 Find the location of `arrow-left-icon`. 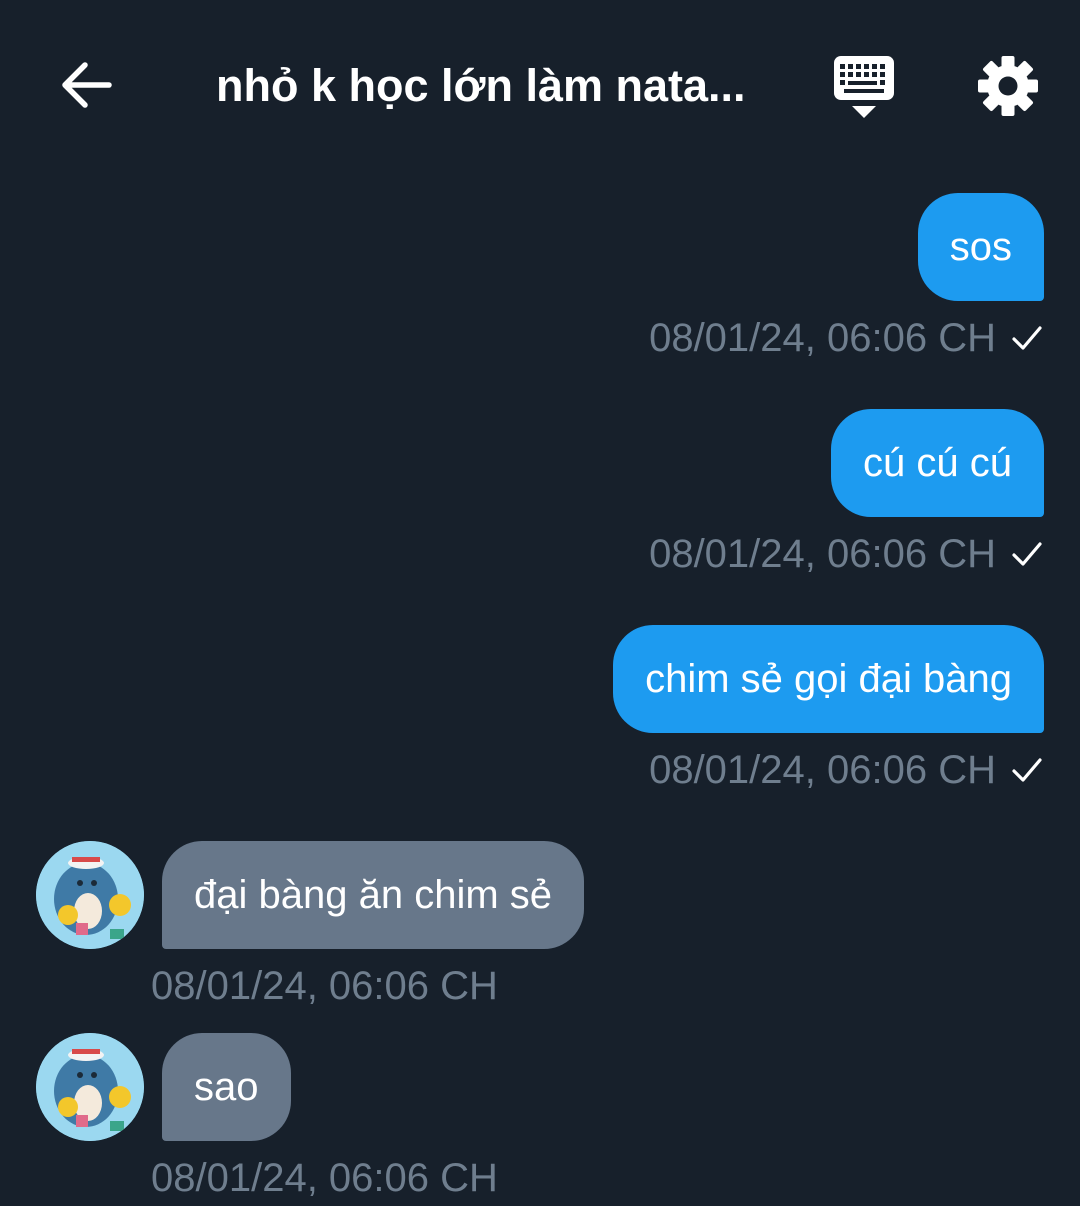

arrow-left-icon is located at coordinates (87, 85).